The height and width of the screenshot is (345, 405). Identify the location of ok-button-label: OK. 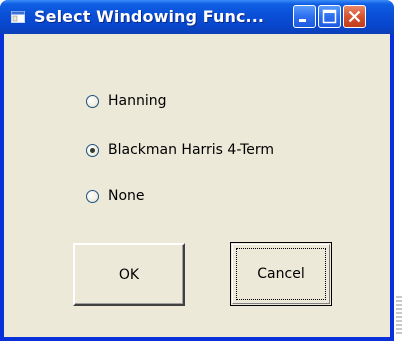
(129, 274).